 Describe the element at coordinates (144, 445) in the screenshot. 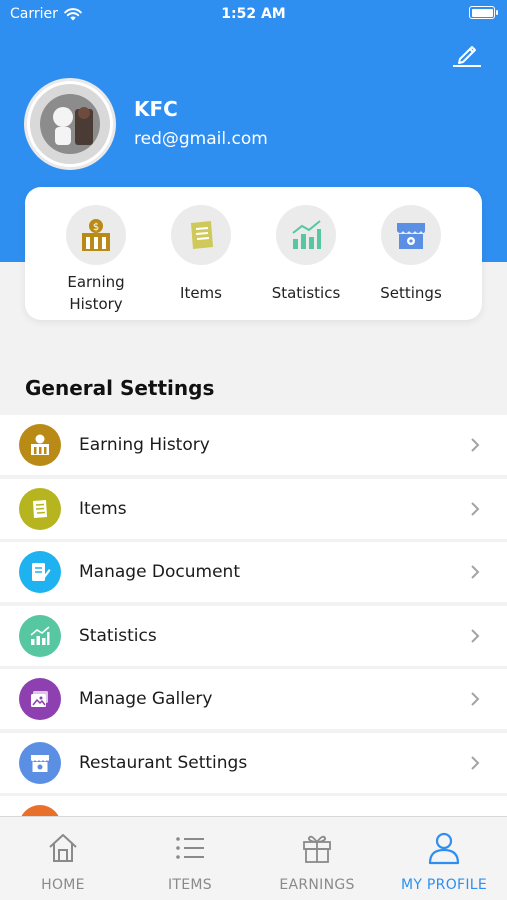

I see `list-item-label: Earning History` at that location.